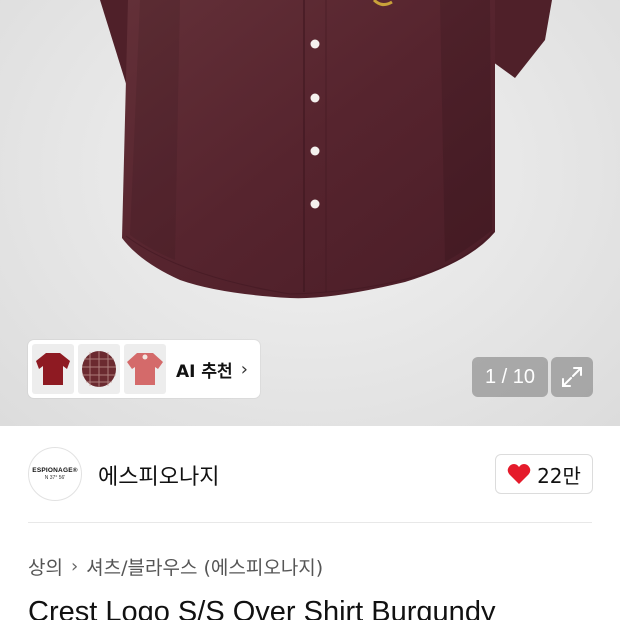  I want to click on product-title: Crest Logo S/S Over Shirt Burgundy, so click(262, 608).